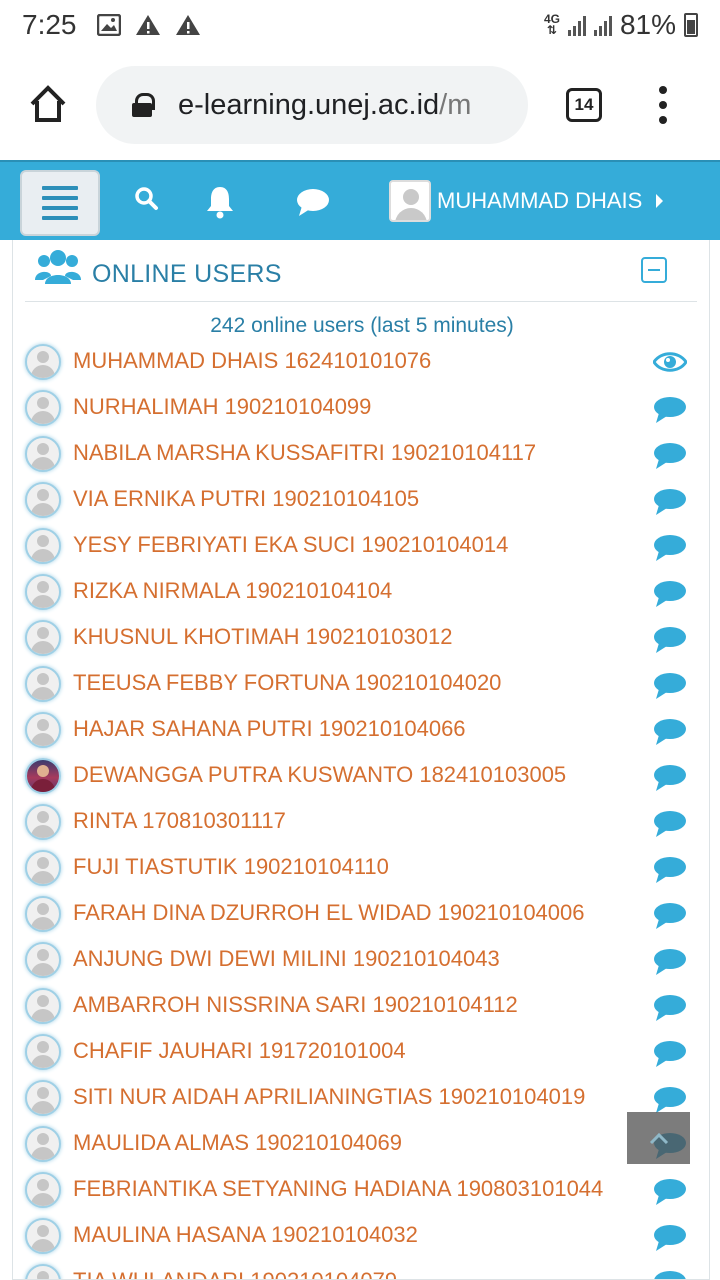 This screenshot has height=1280, width=720. I want to click on user-row: DEWANGGA PUTRA KUSWANTO 182410103005, so click(361, 781).